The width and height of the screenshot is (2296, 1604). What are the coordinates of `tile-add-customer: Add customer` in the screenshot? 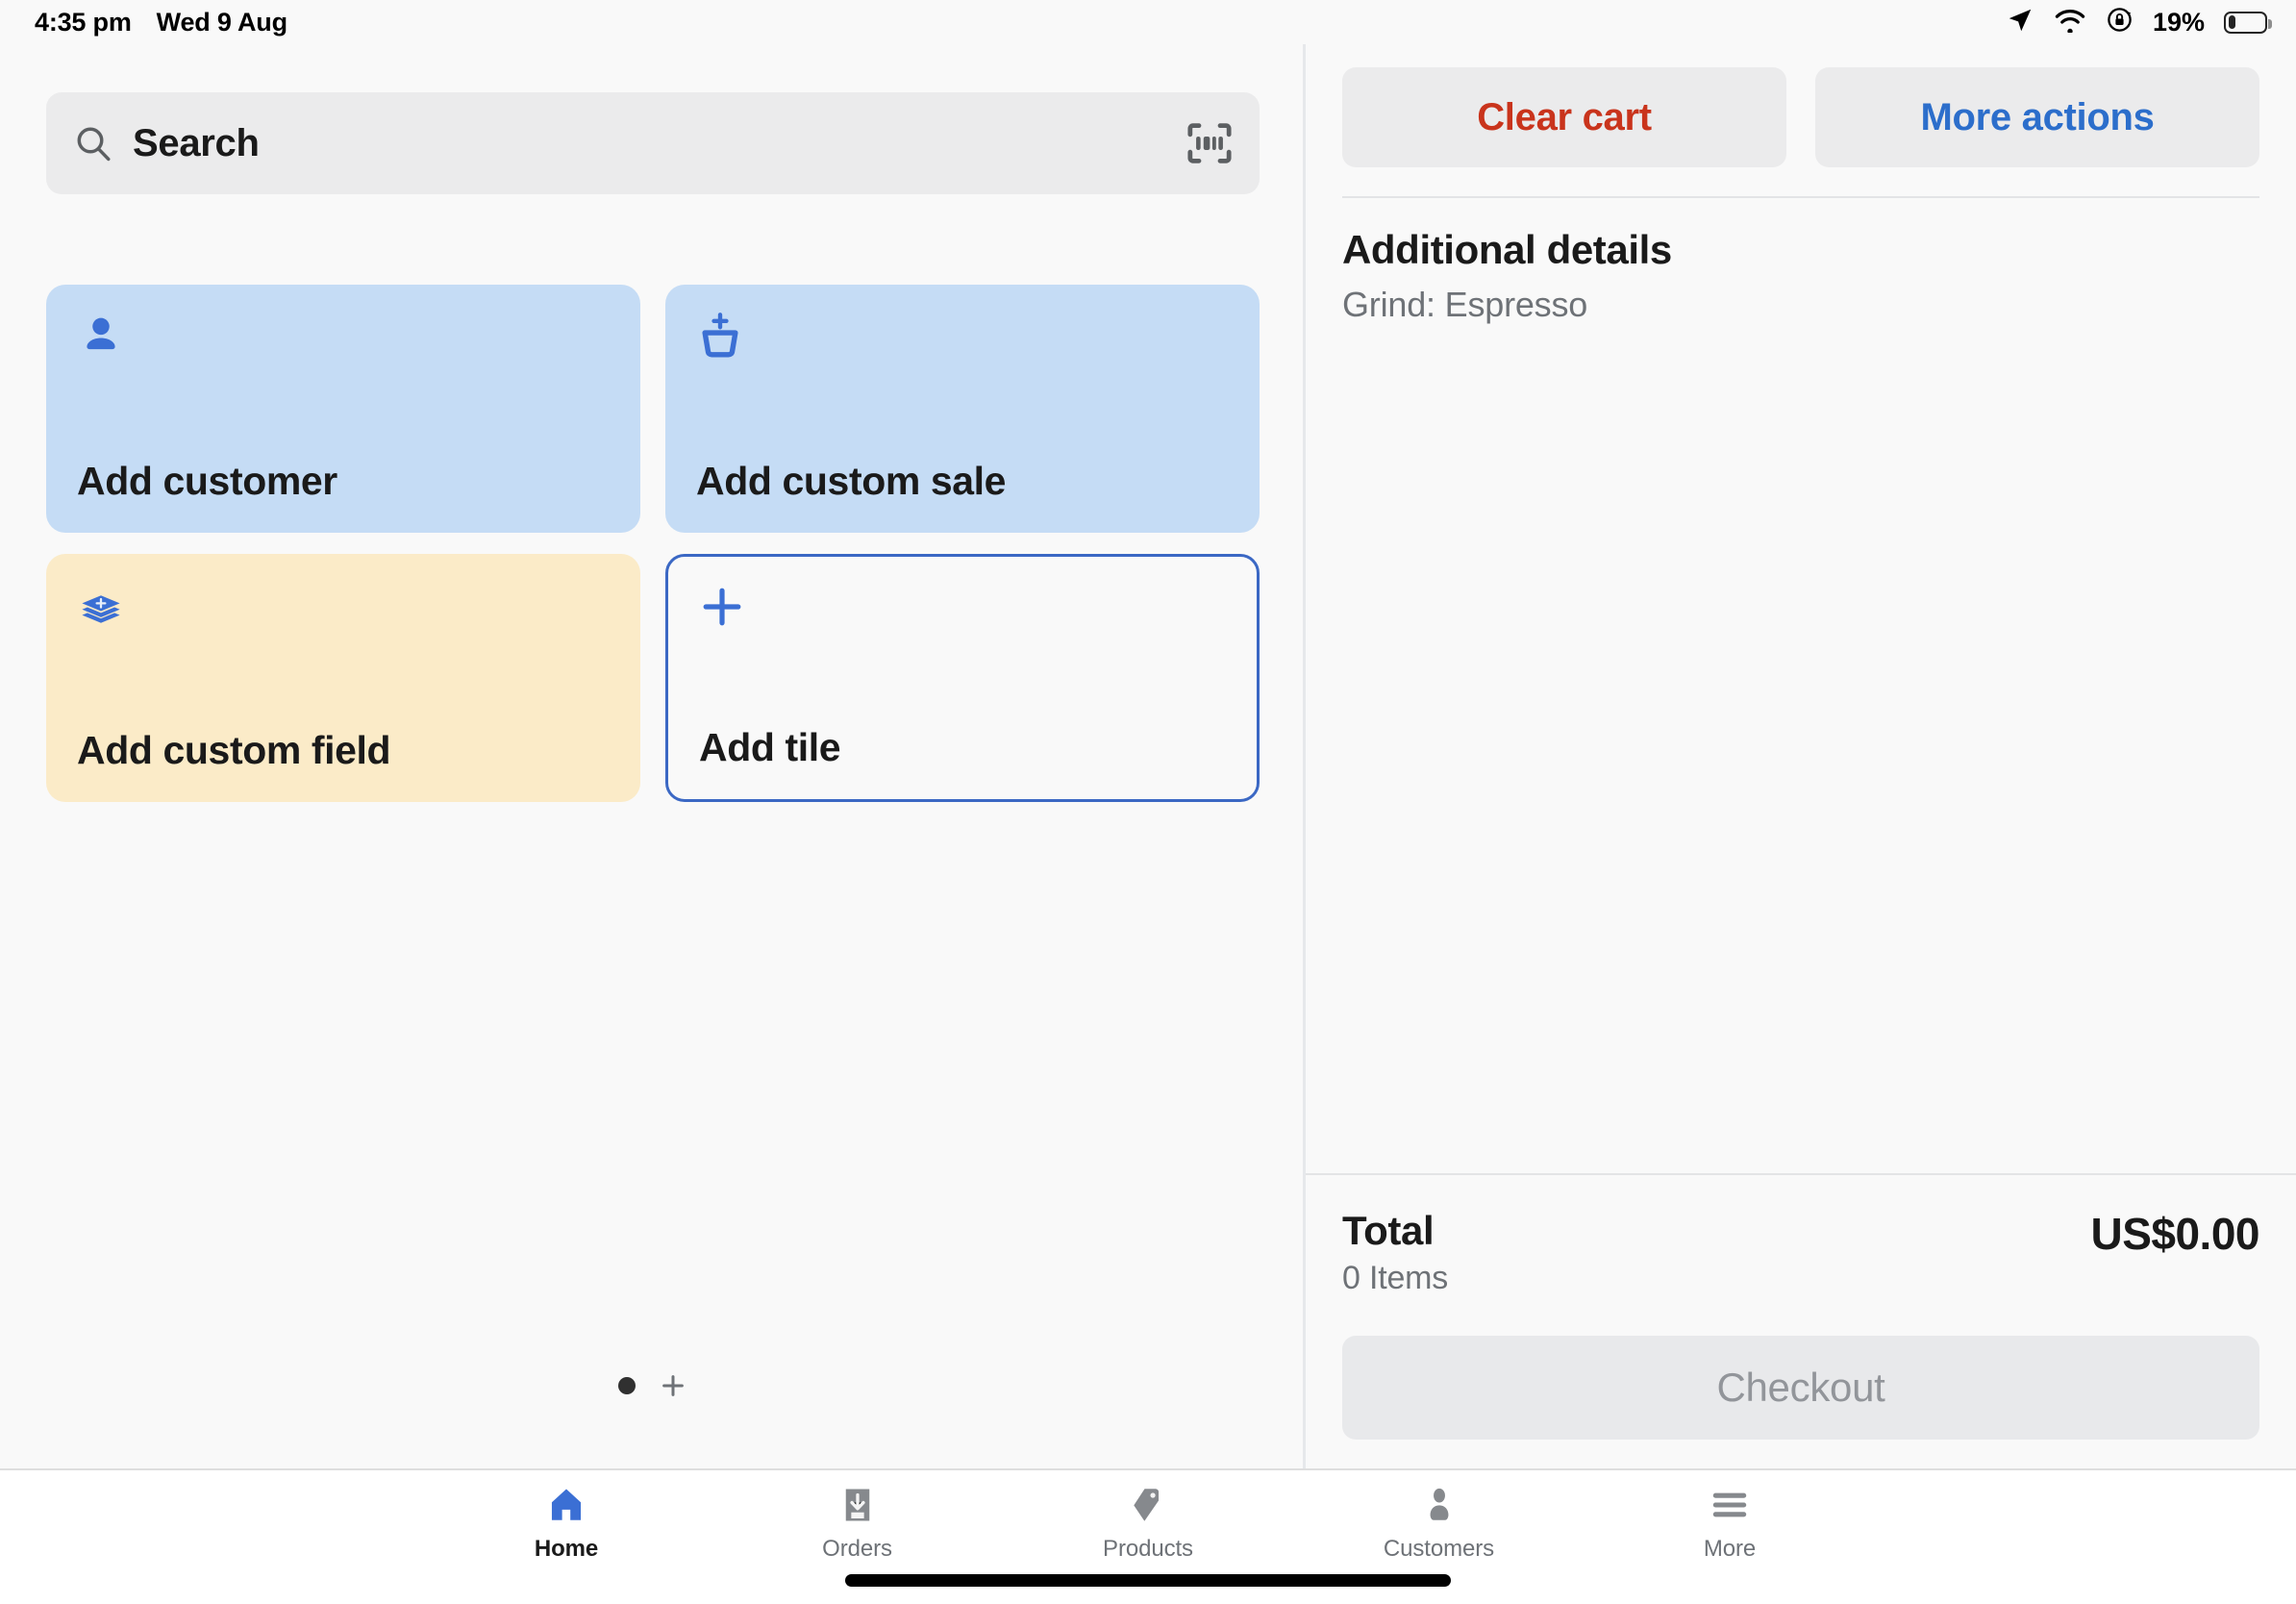 It's located at (343, 409).